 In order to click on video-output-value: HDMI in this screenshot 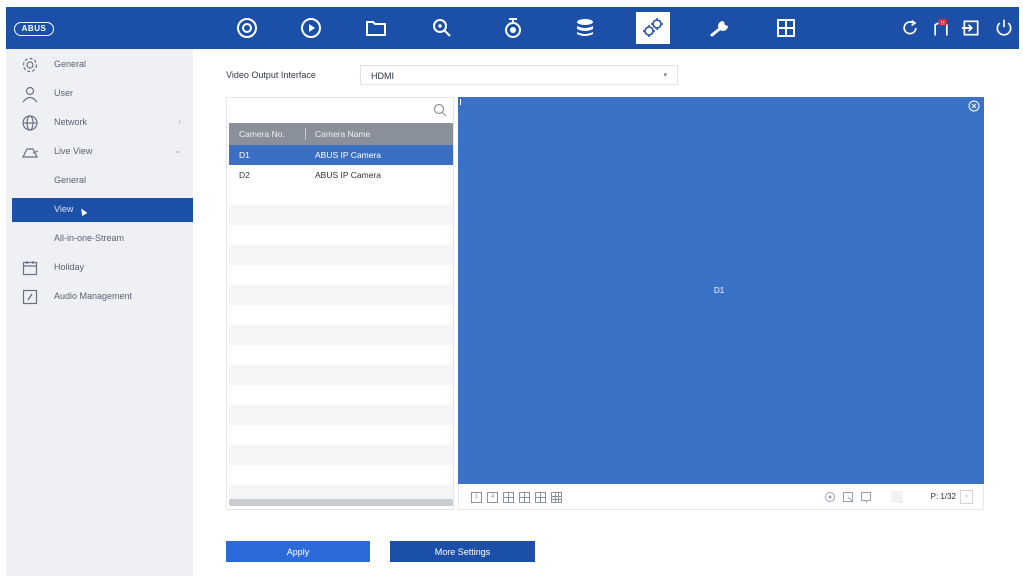, I will do `click(382, 76)`.